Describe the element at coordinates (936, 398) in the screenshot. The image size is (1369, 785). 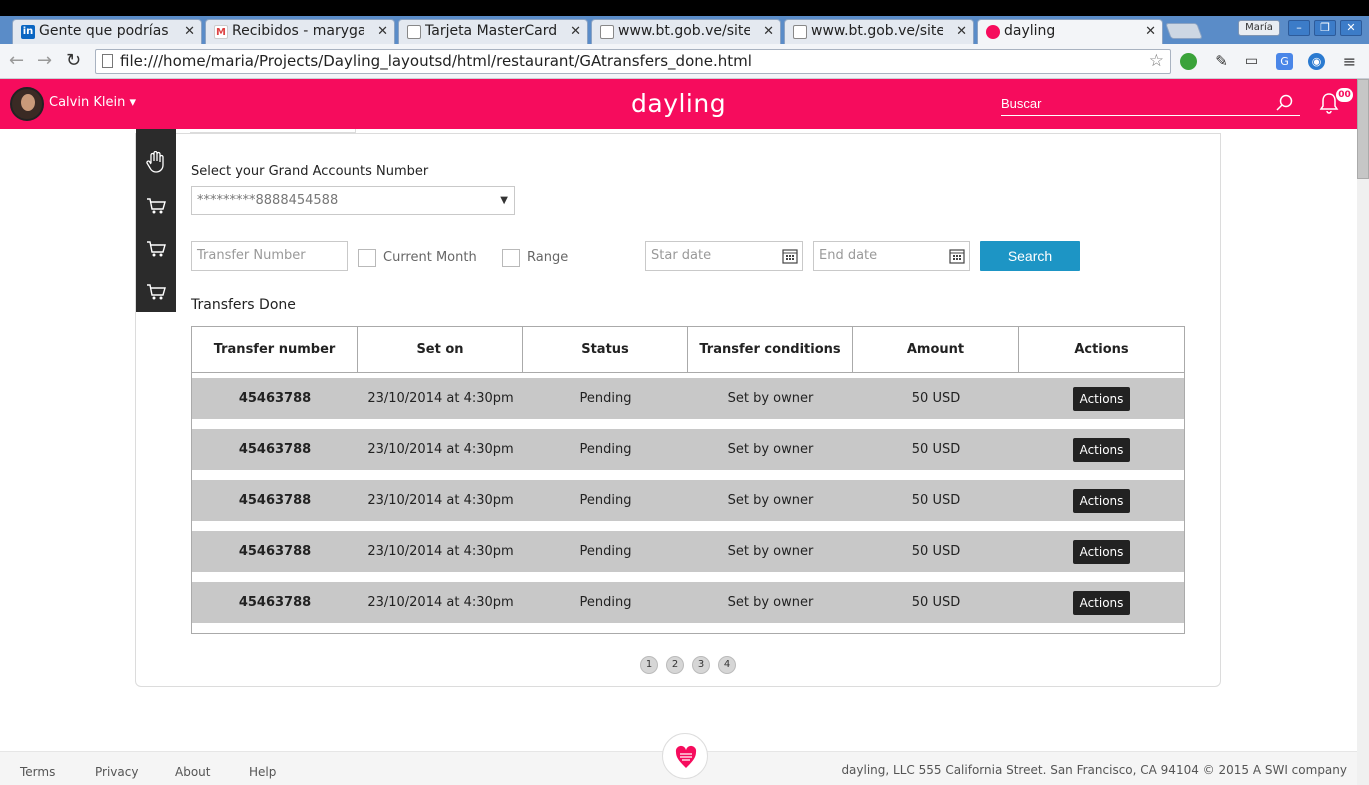
I see `amount-cell: 50 USD` at that location.